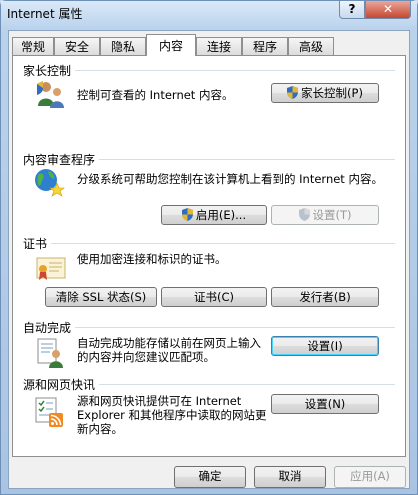 The height and width of the screenshot is (495, 418). What do you see at coordinates (171, 45) in the screenshot?
I see `tab-content: 内容` at bounding box center [171, 45].